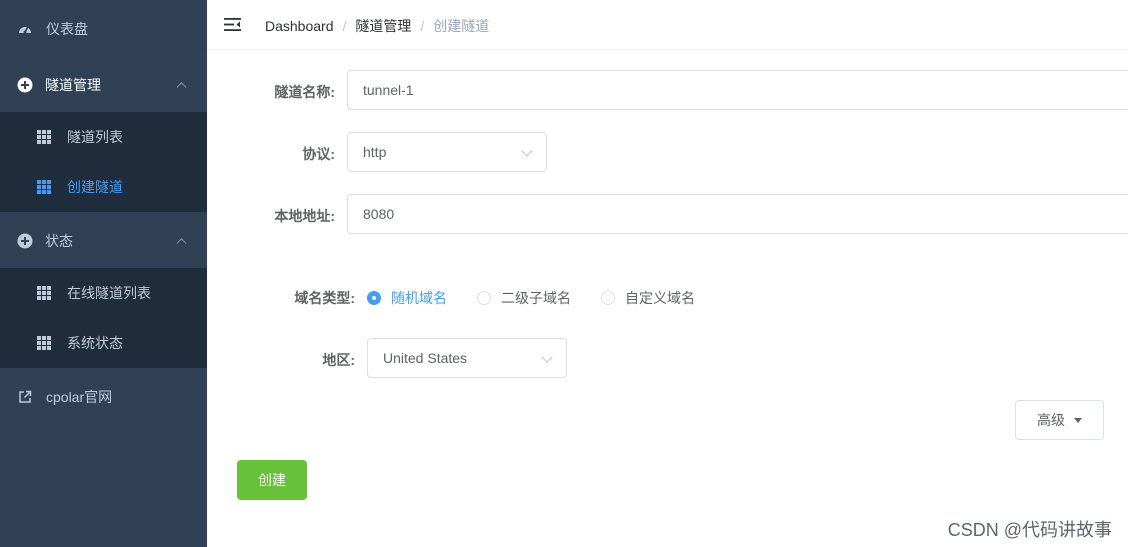  Describe the element at coordinates (1078, 420) in the screenshot. I see `caret-down-icon` at that location.